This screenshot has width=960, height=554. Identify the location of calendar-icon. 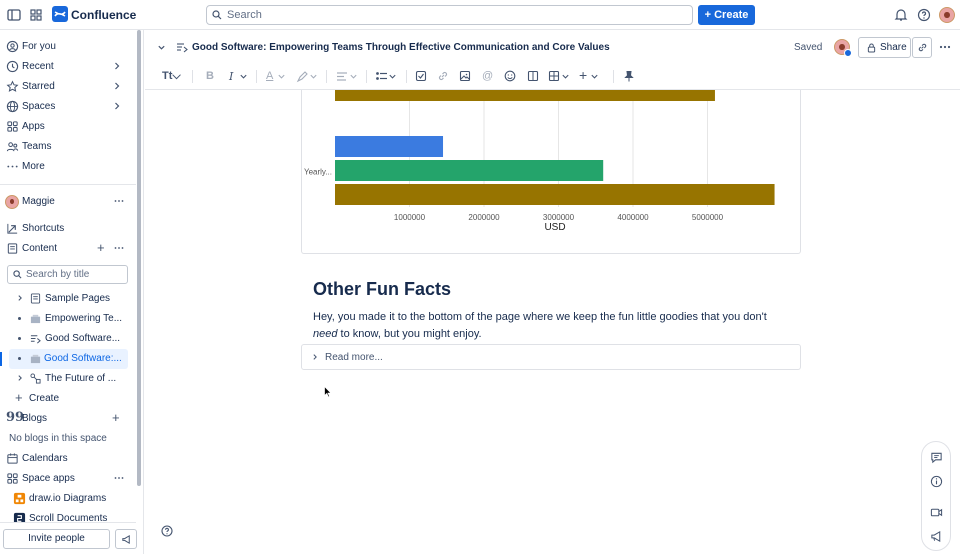
(12, 458).